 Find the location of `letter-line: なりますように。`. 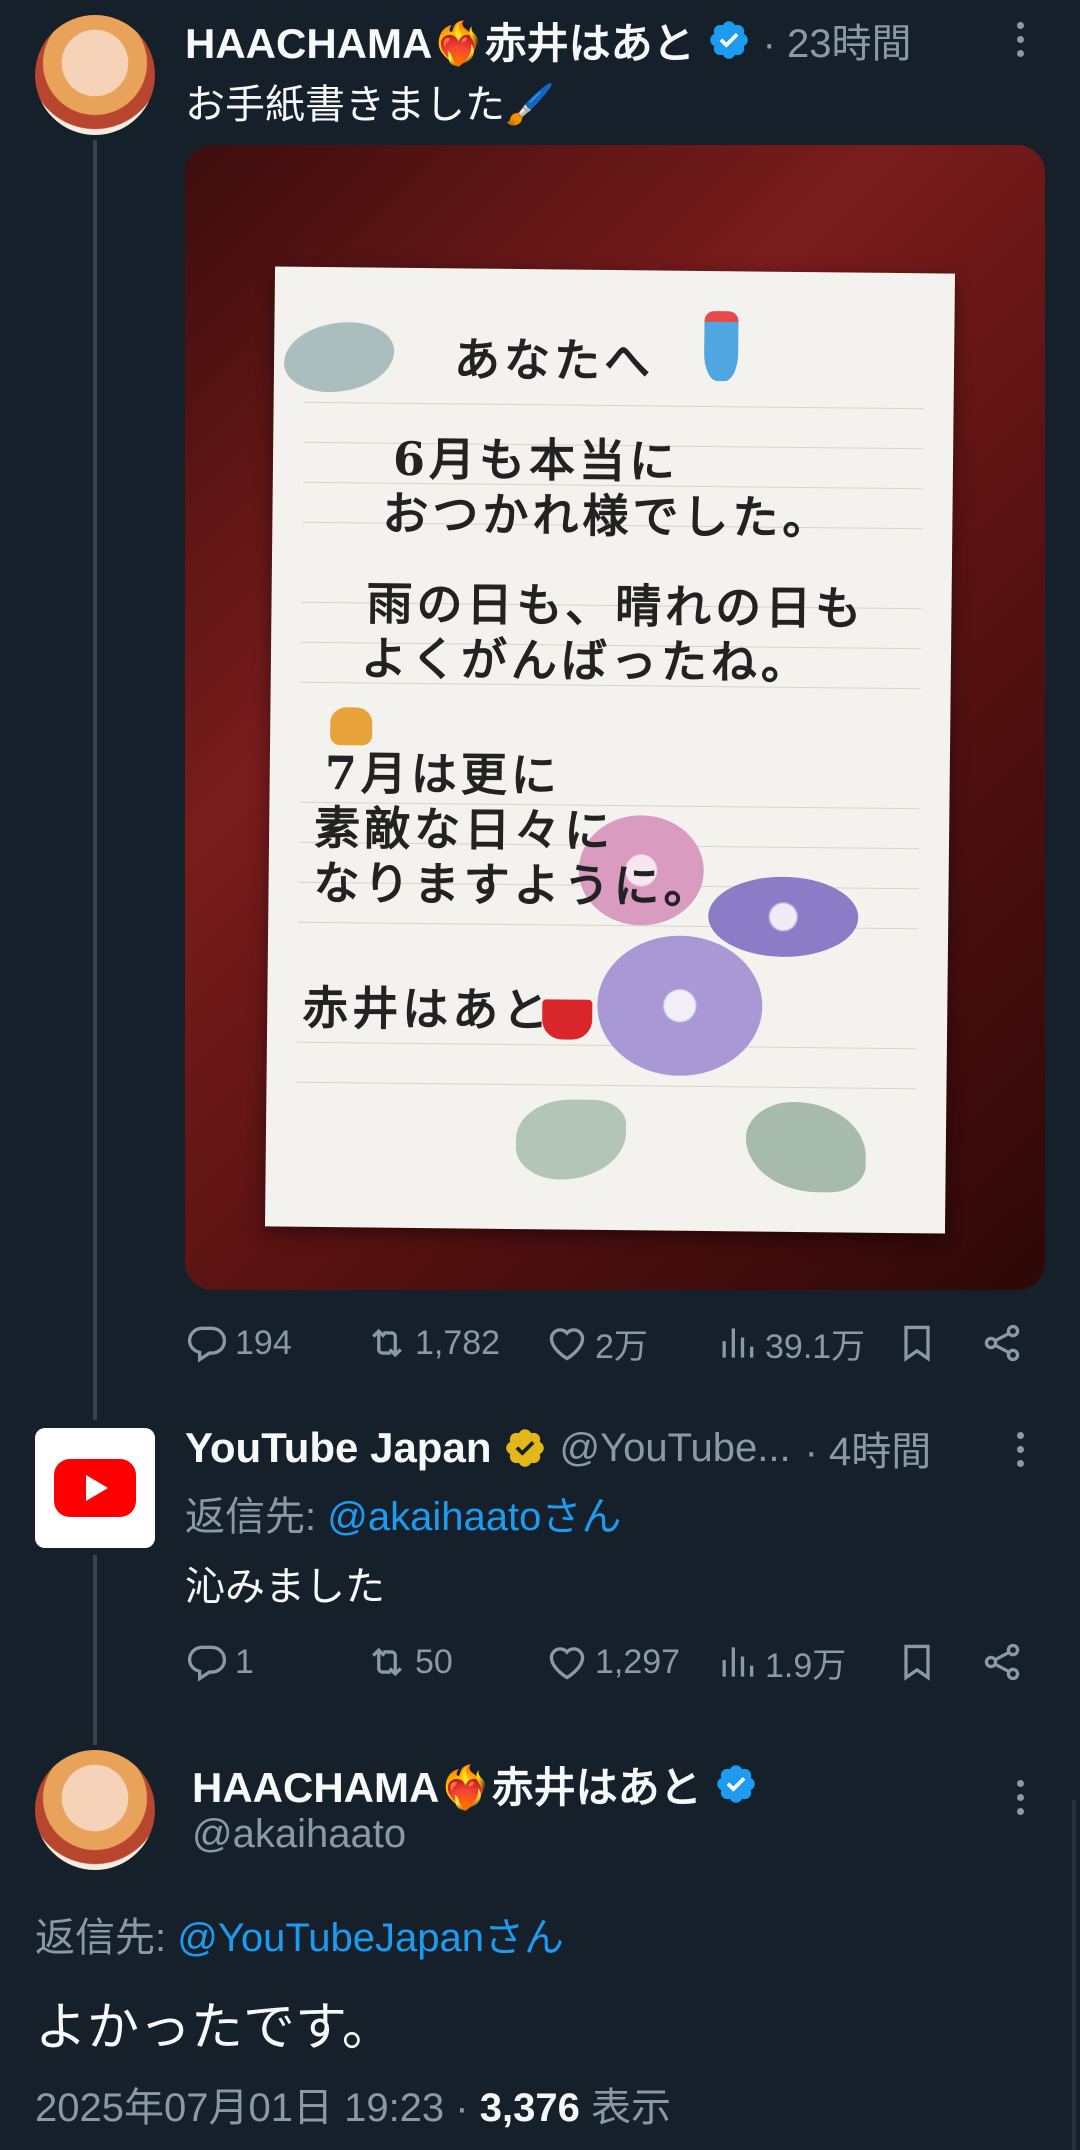

letter-line: なりますように。 is located at coordinates (513, 885).